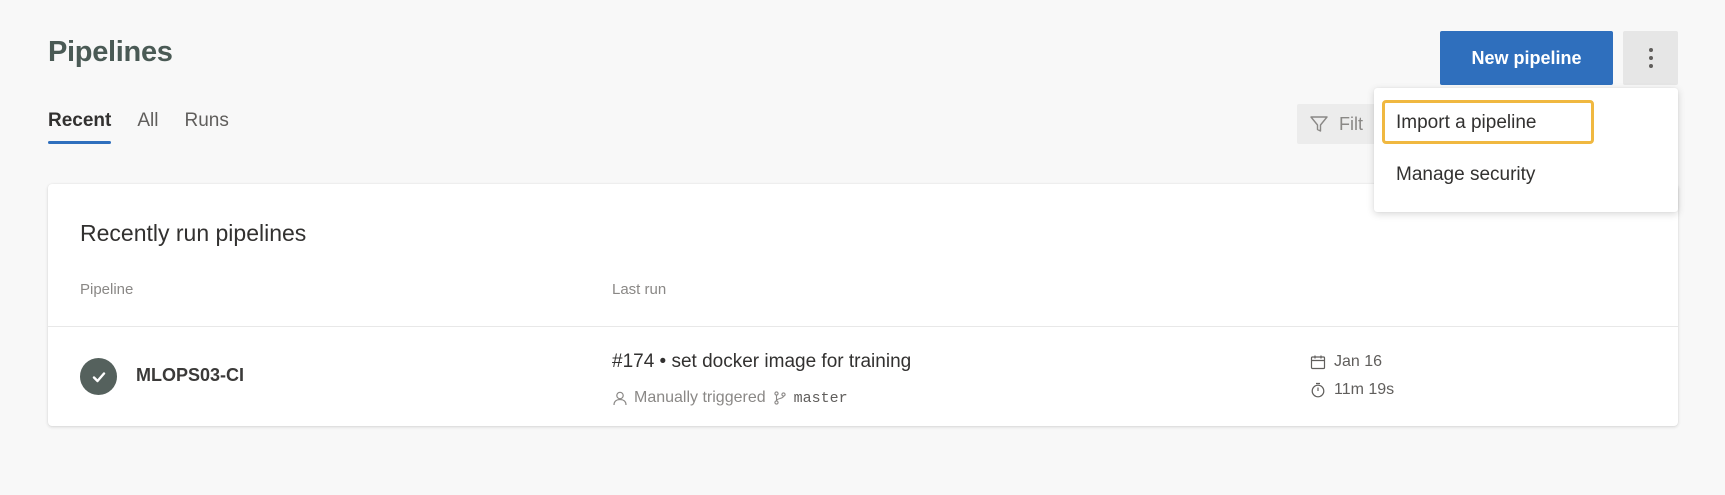  What do you see at coordinates (639, 289) in the screenshot?
I see `column-header-last-run: Last run` at bounding box center [639, 289].